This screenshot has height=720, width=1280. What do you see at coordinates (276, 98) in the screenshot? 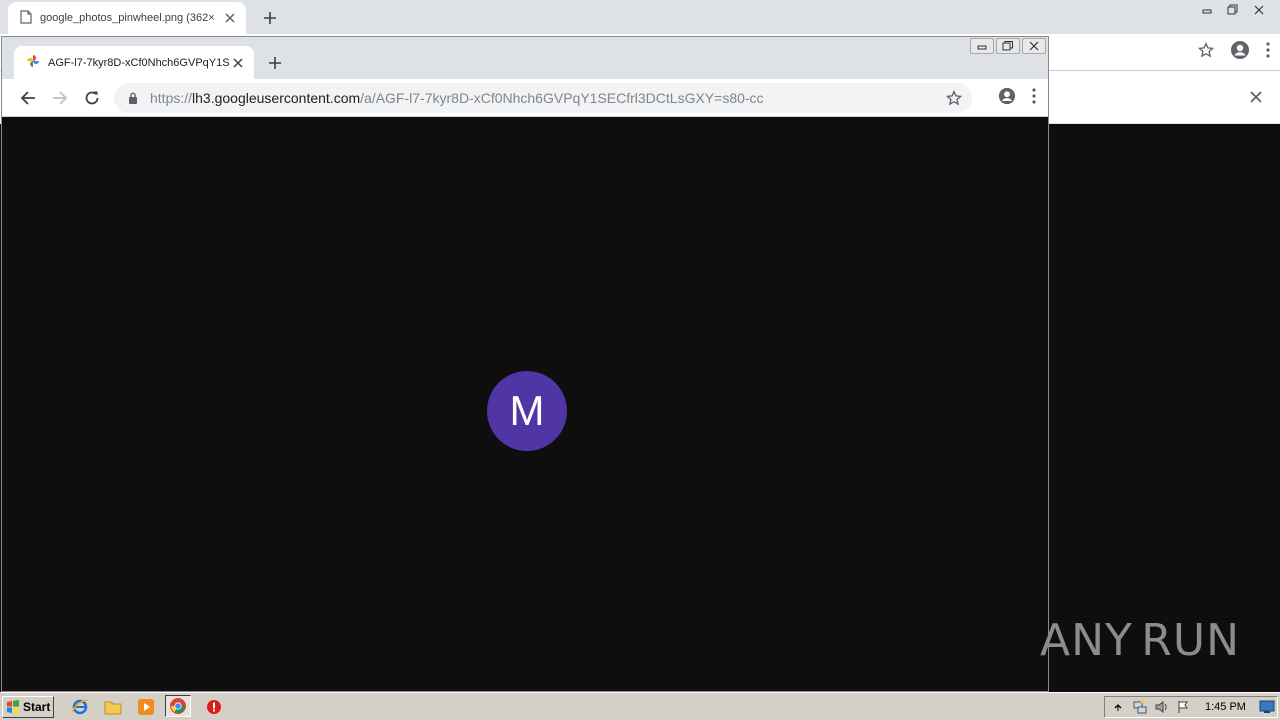
I see `url-host: lh3.googleusercontent.com` at bounding box center [276, 98].